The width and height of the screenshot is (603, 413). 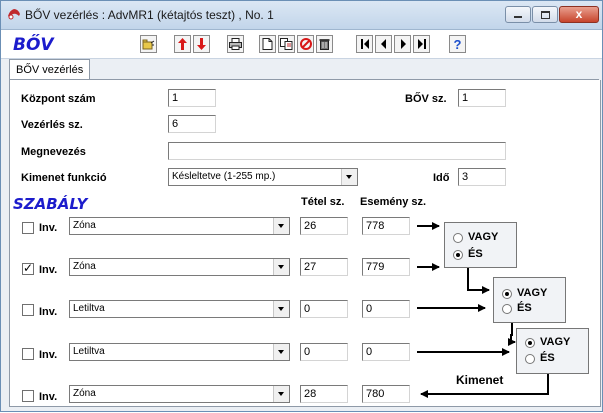 What do you see at coordinates (524, 308) in the screenshot?
I see `es-label-2: ÉS` at bounding box center [524, 308].